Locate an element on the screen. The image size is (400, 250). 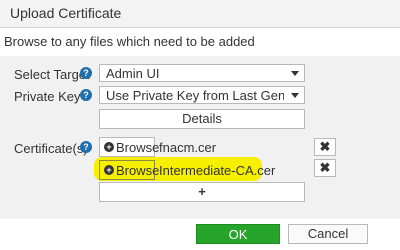
select-target-label: Select Target is located at coordinates (52, 74).